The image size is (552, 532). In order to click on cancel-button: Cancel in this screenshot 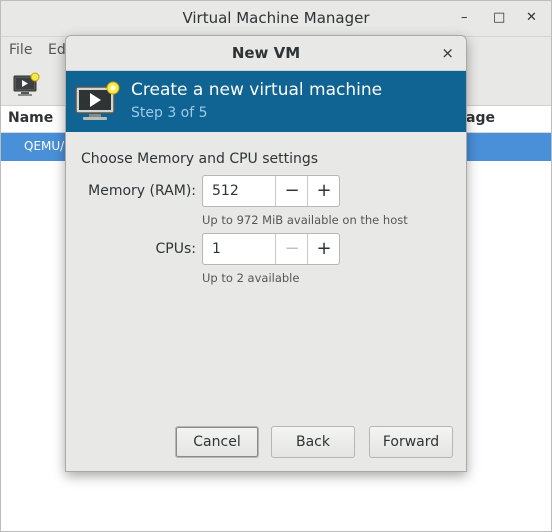, I will do `click(217, 442)`.